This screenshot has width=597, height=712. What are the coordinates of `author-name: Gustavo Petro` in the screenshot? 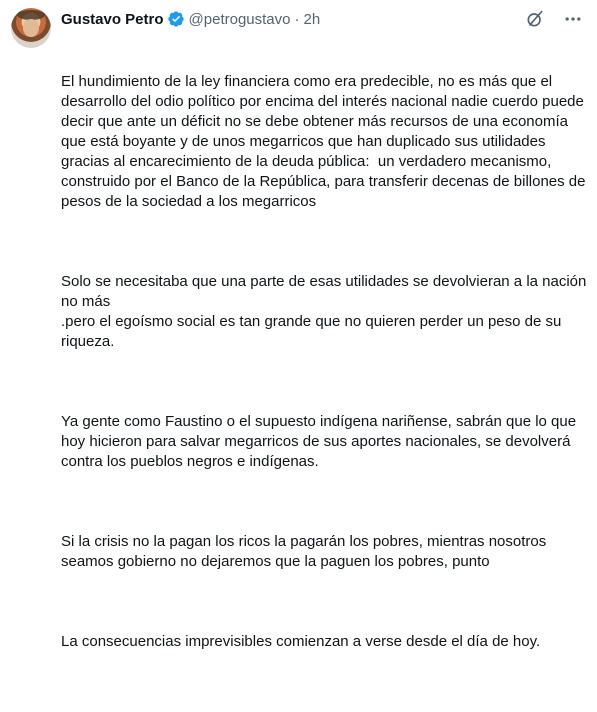 It's located at (112, 19).